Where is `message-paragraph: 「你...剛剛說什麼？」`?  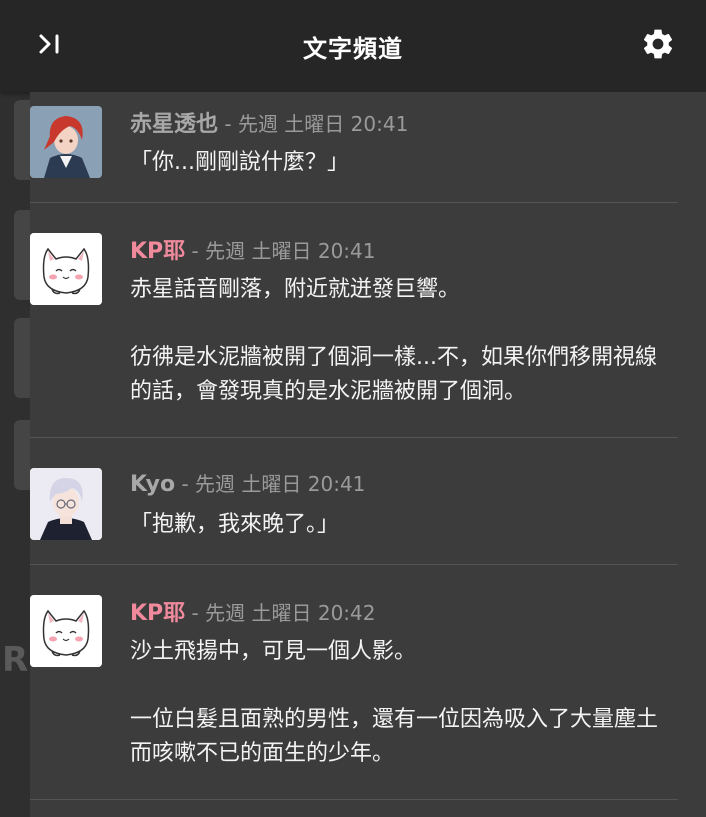 message-paragraph: 「你...剛剛說什麼？」 is located at coordinates (239, 162).